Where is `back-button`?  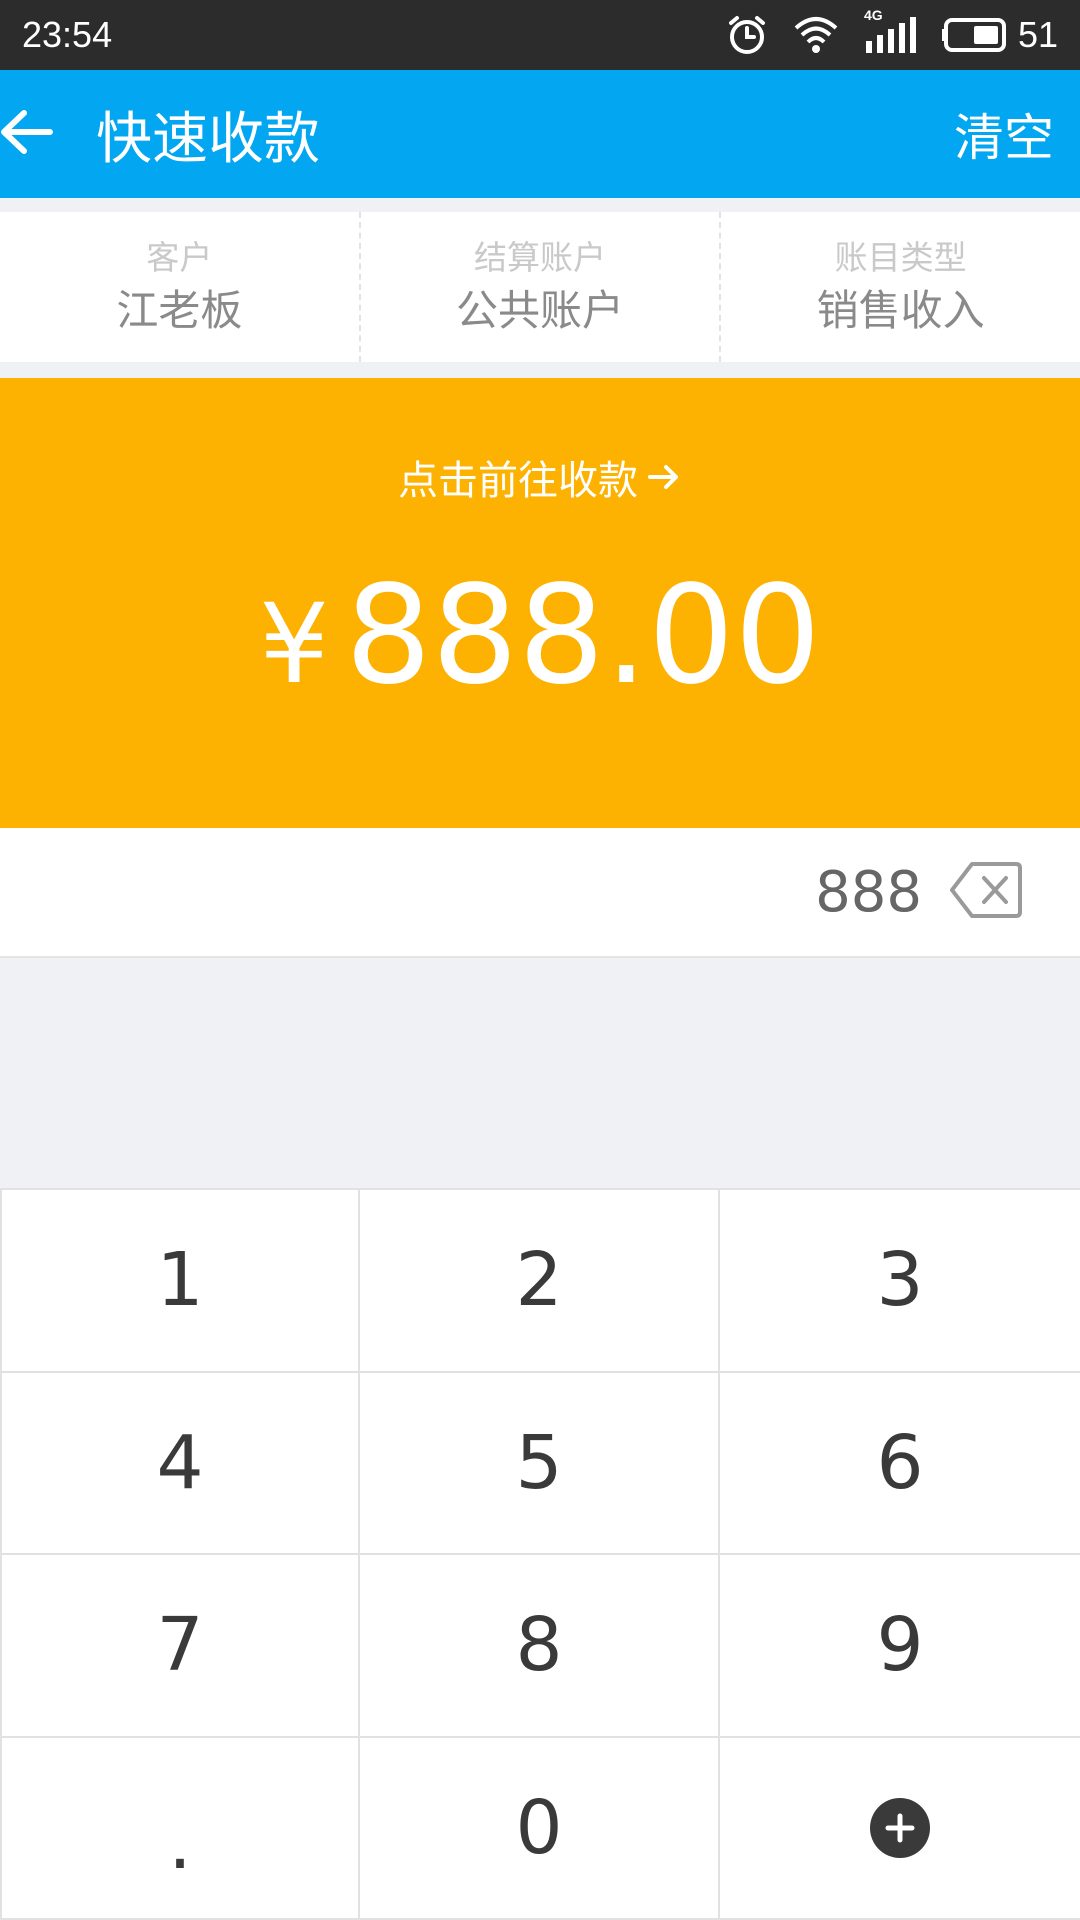 back-button is located at coordinates (48, 134).